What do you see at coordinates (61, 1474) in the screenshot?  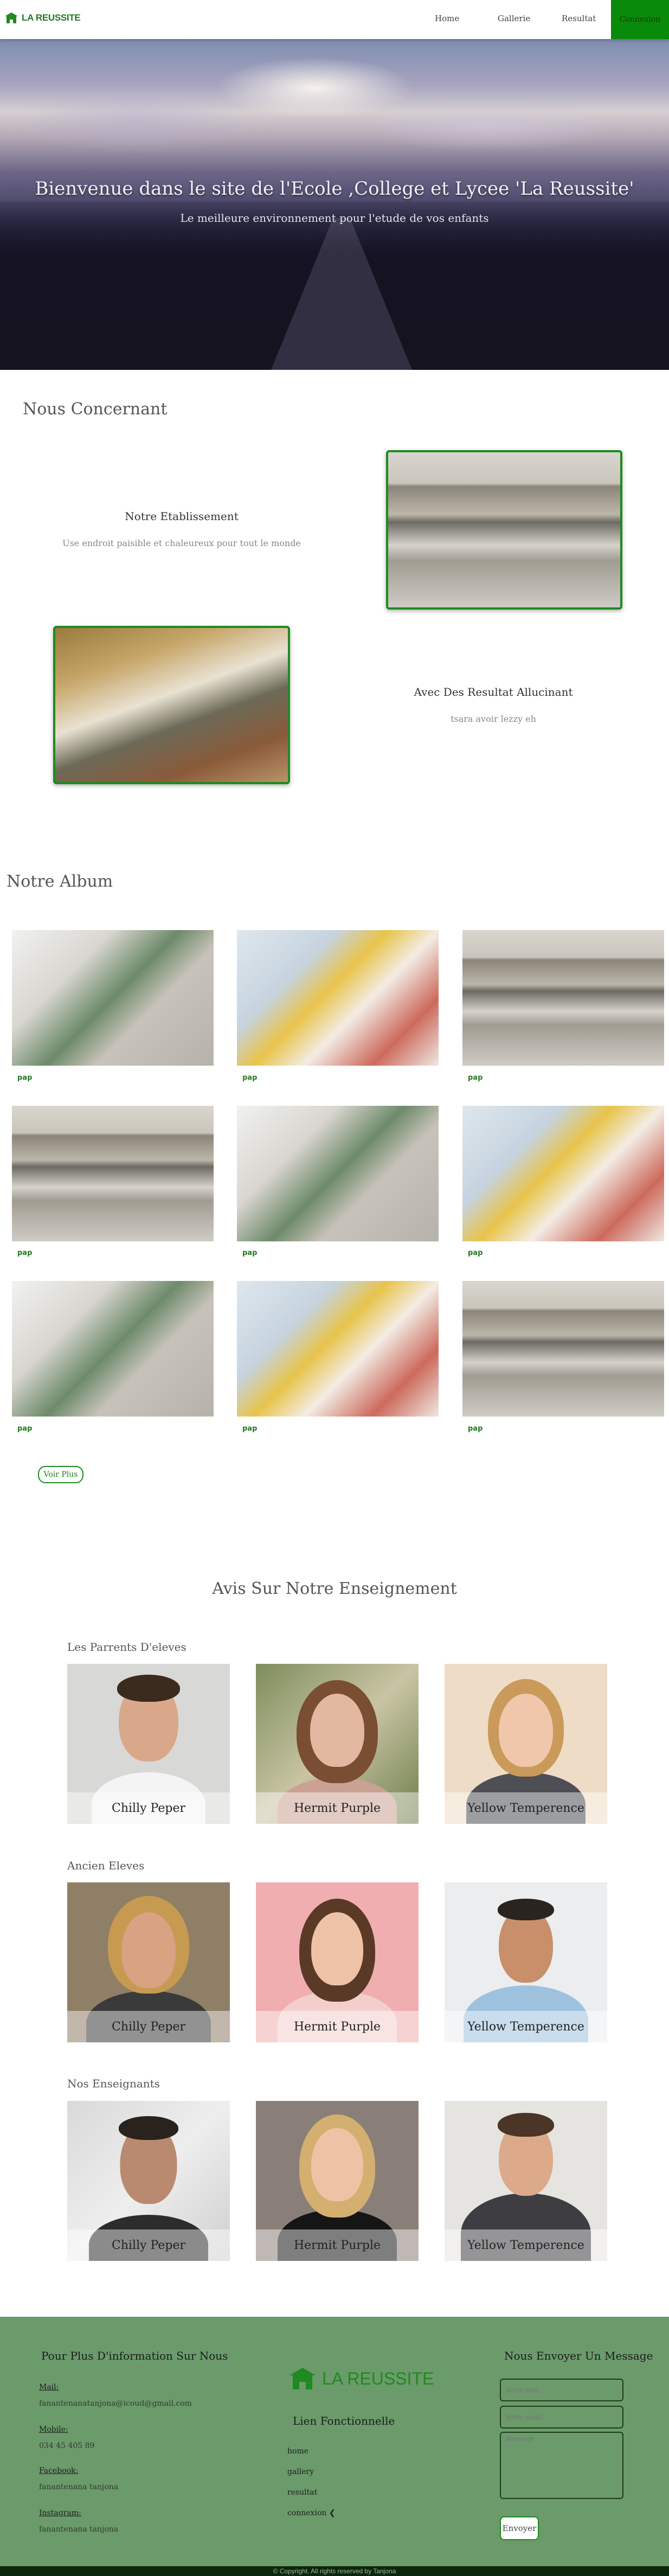 I see `voir-plus-button: Voir Plus` at bounding box center [61, 1474].